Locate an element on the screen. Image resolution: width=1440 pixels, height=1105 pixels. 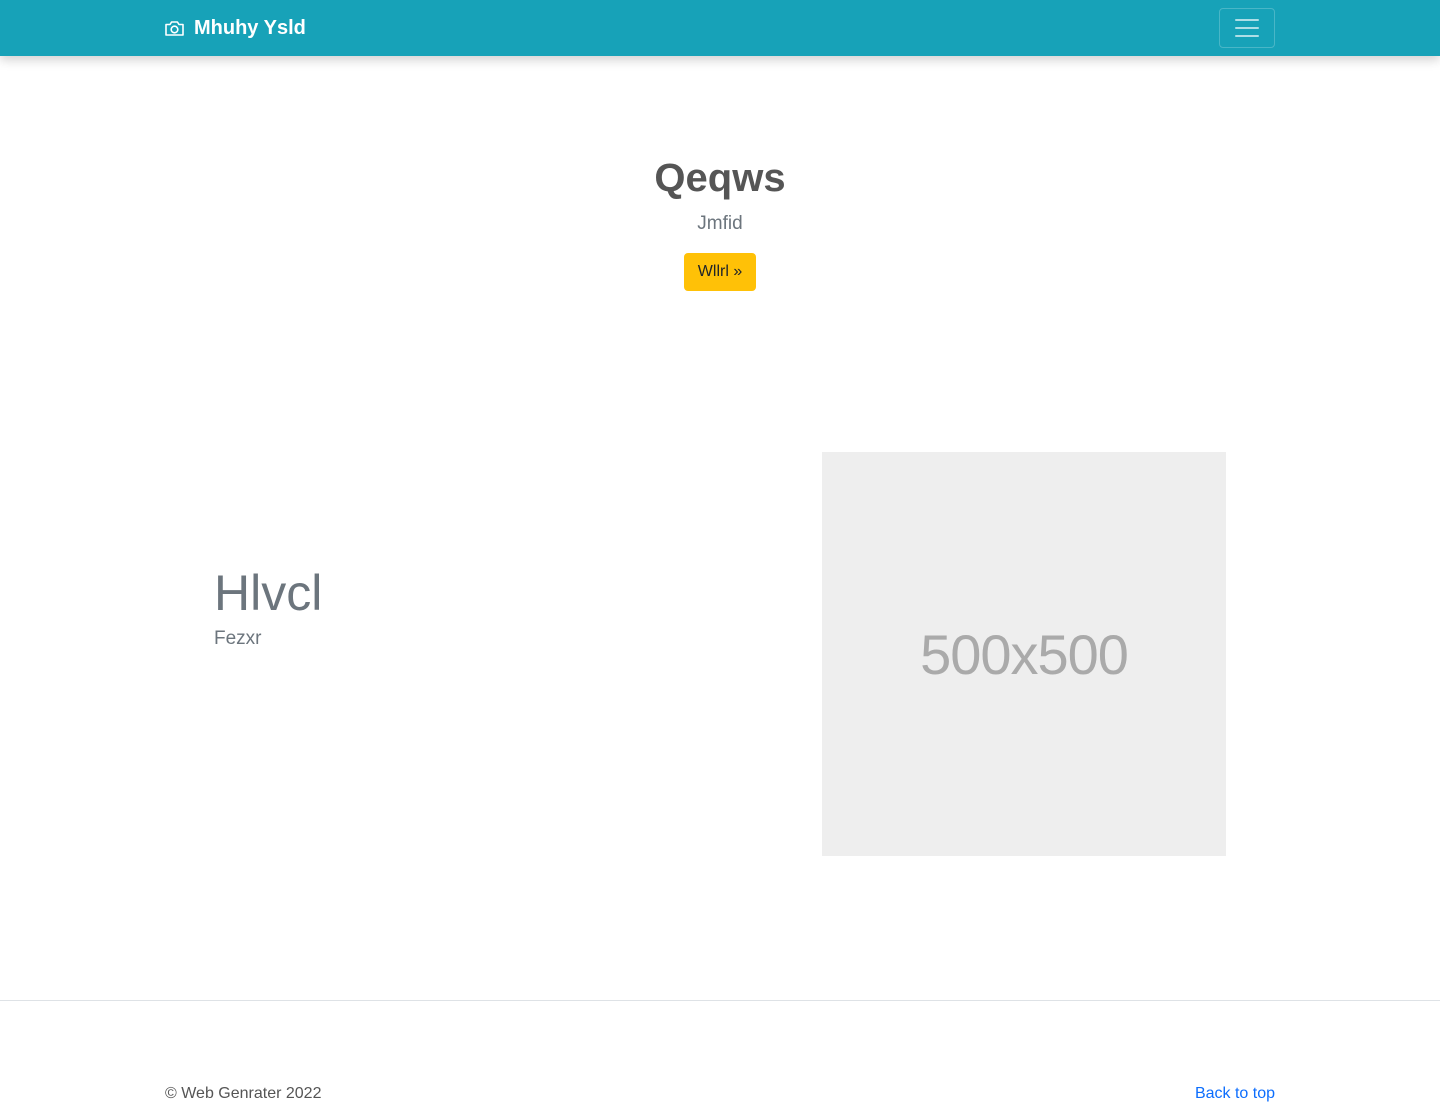
footer-divider is located at coordinates (720, 1000).